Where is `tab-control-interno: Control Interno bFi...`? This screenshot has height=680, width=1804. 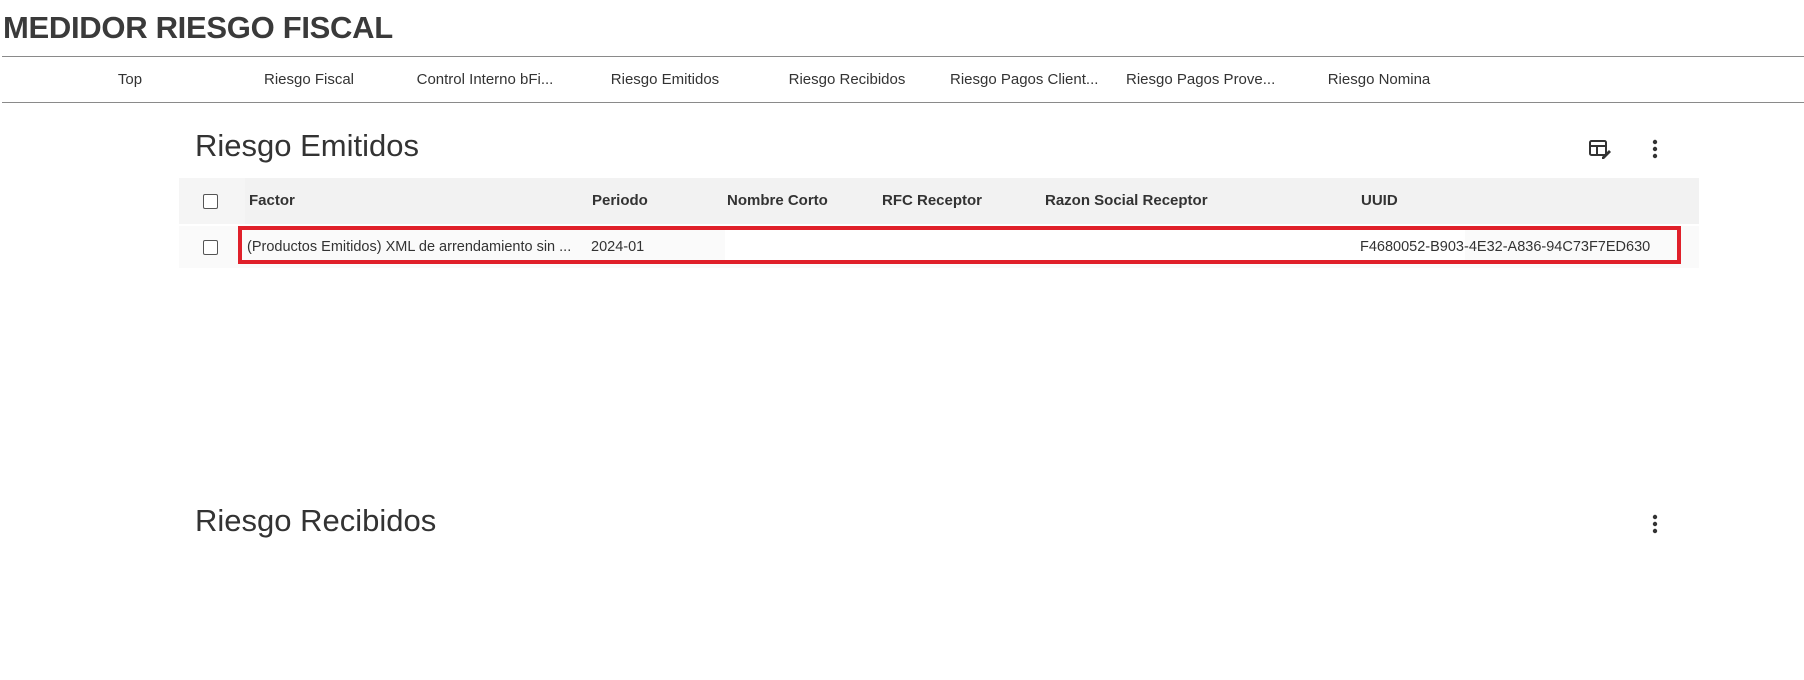 tab-control-interno: Control Interno bFi... is located at coordinates (485, 79).